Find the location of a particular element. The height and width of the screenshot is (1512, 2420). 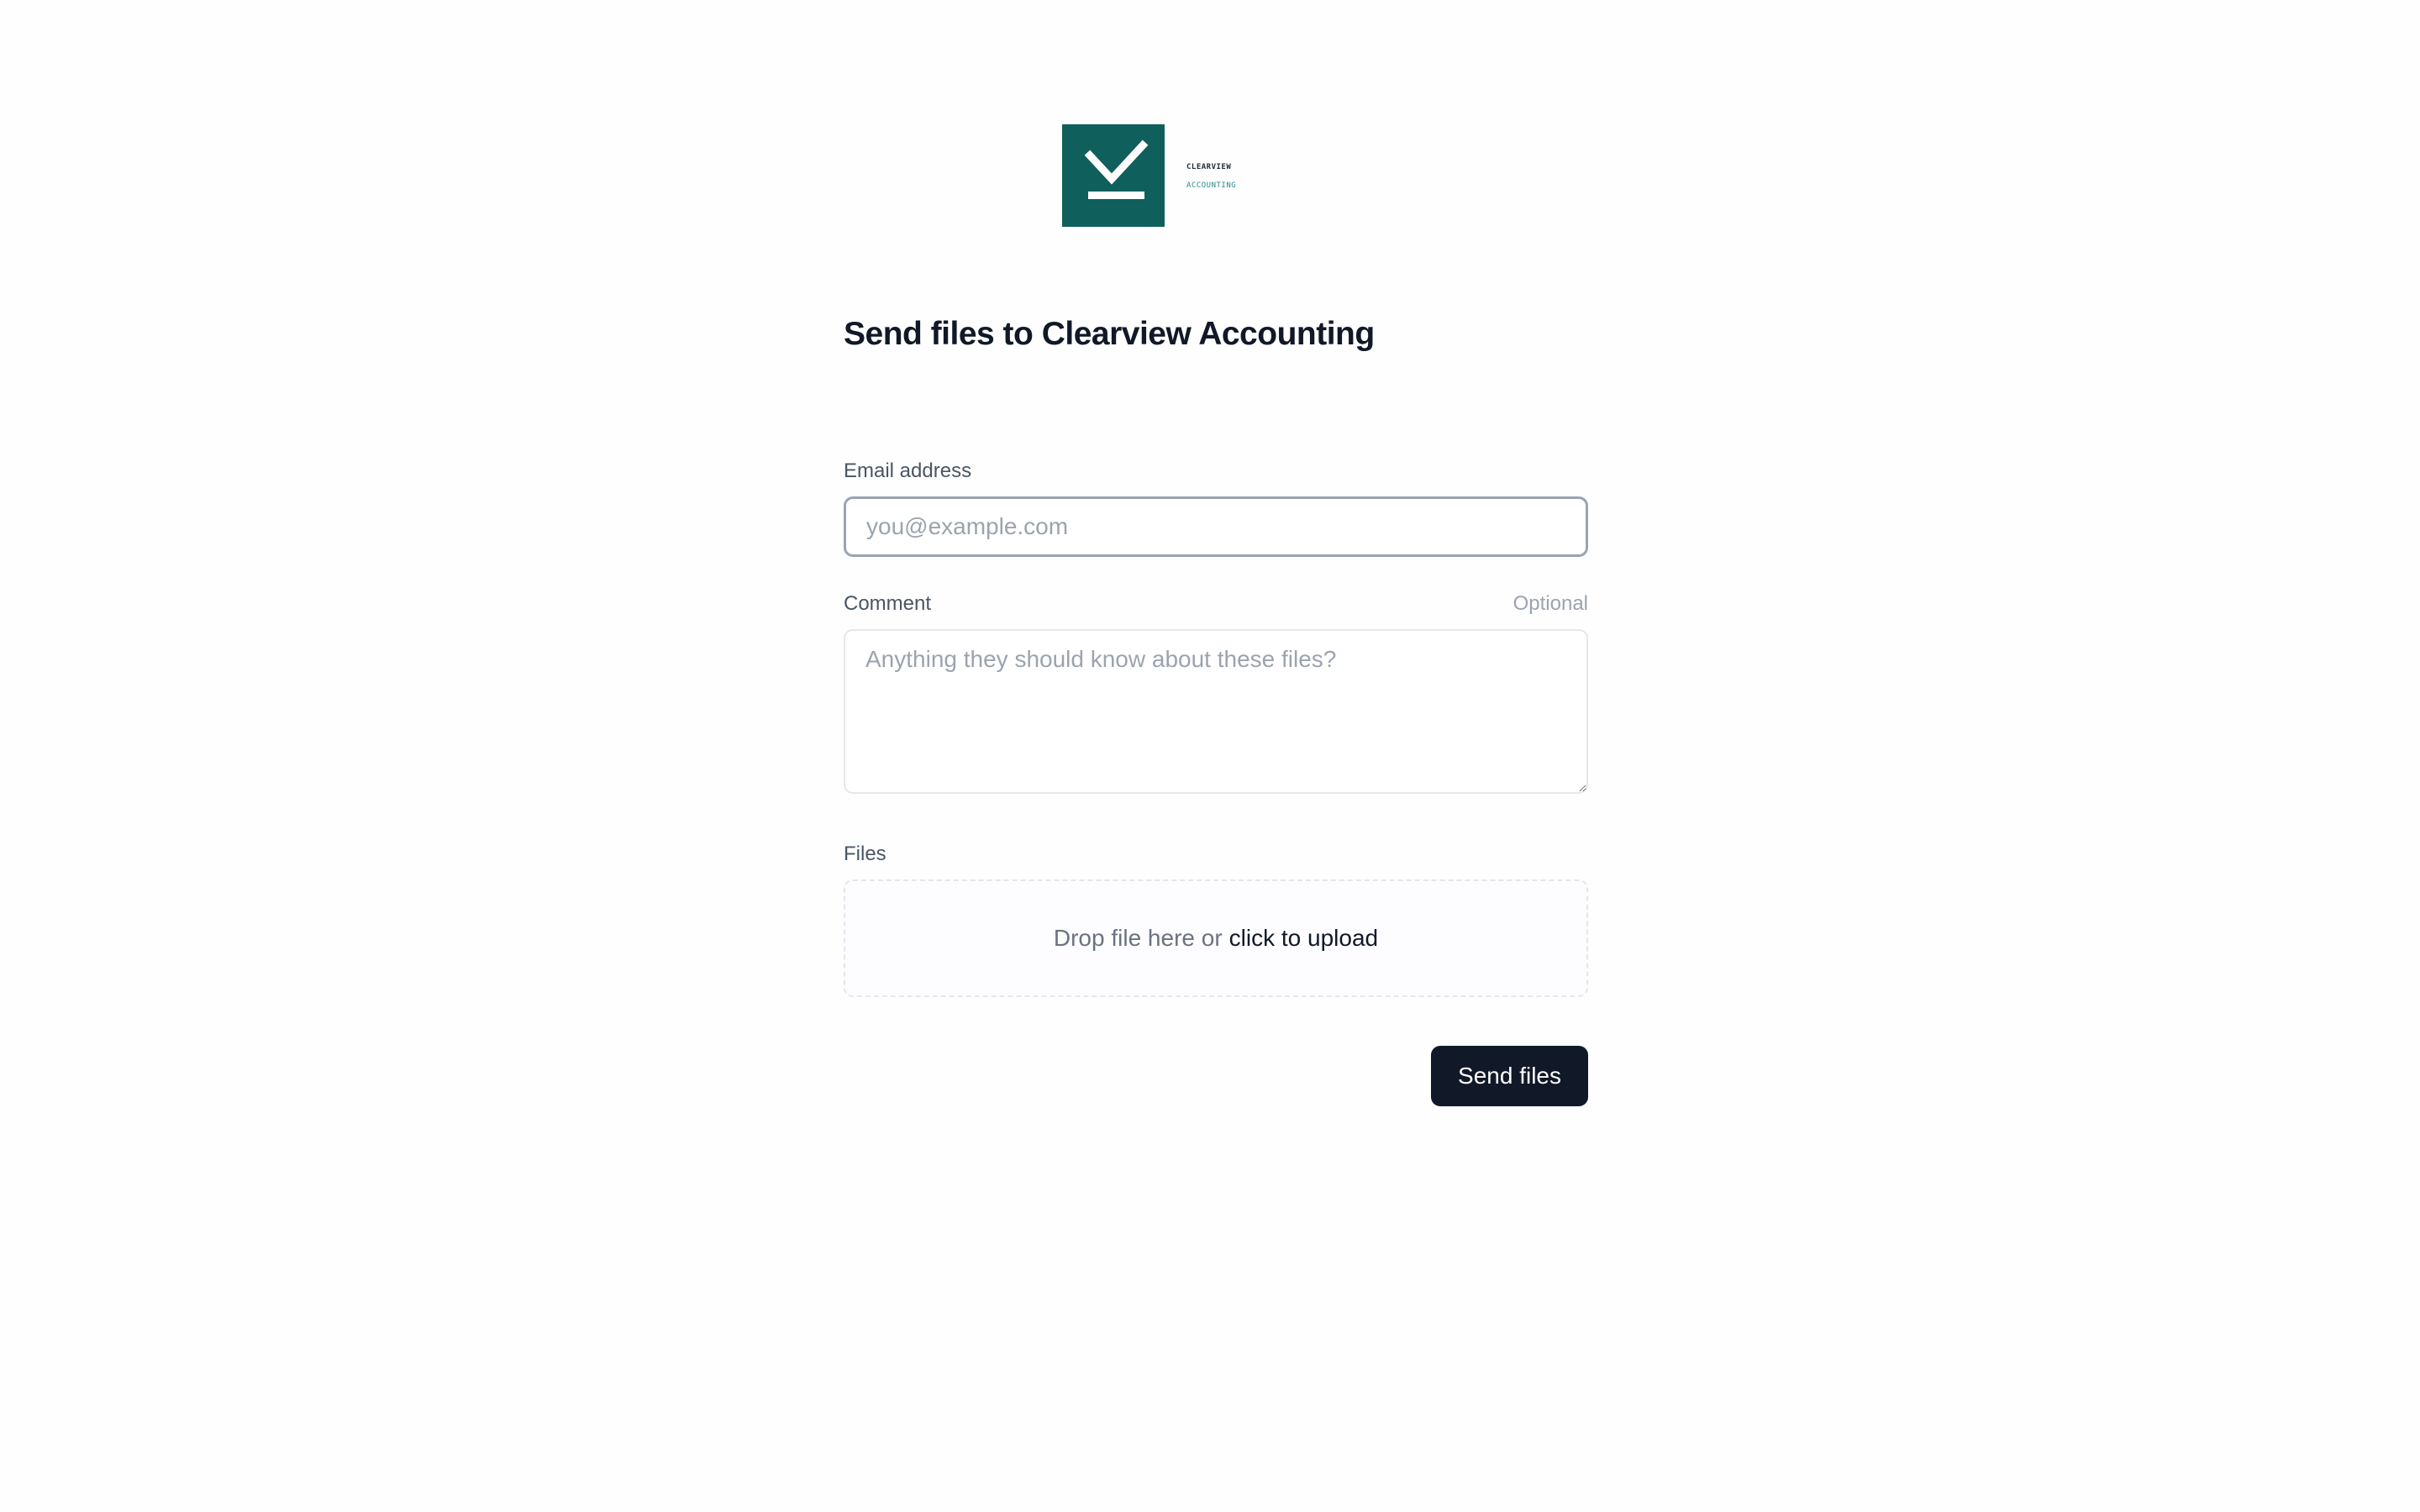

email-label: Email address is located at coordinates (908, 470).